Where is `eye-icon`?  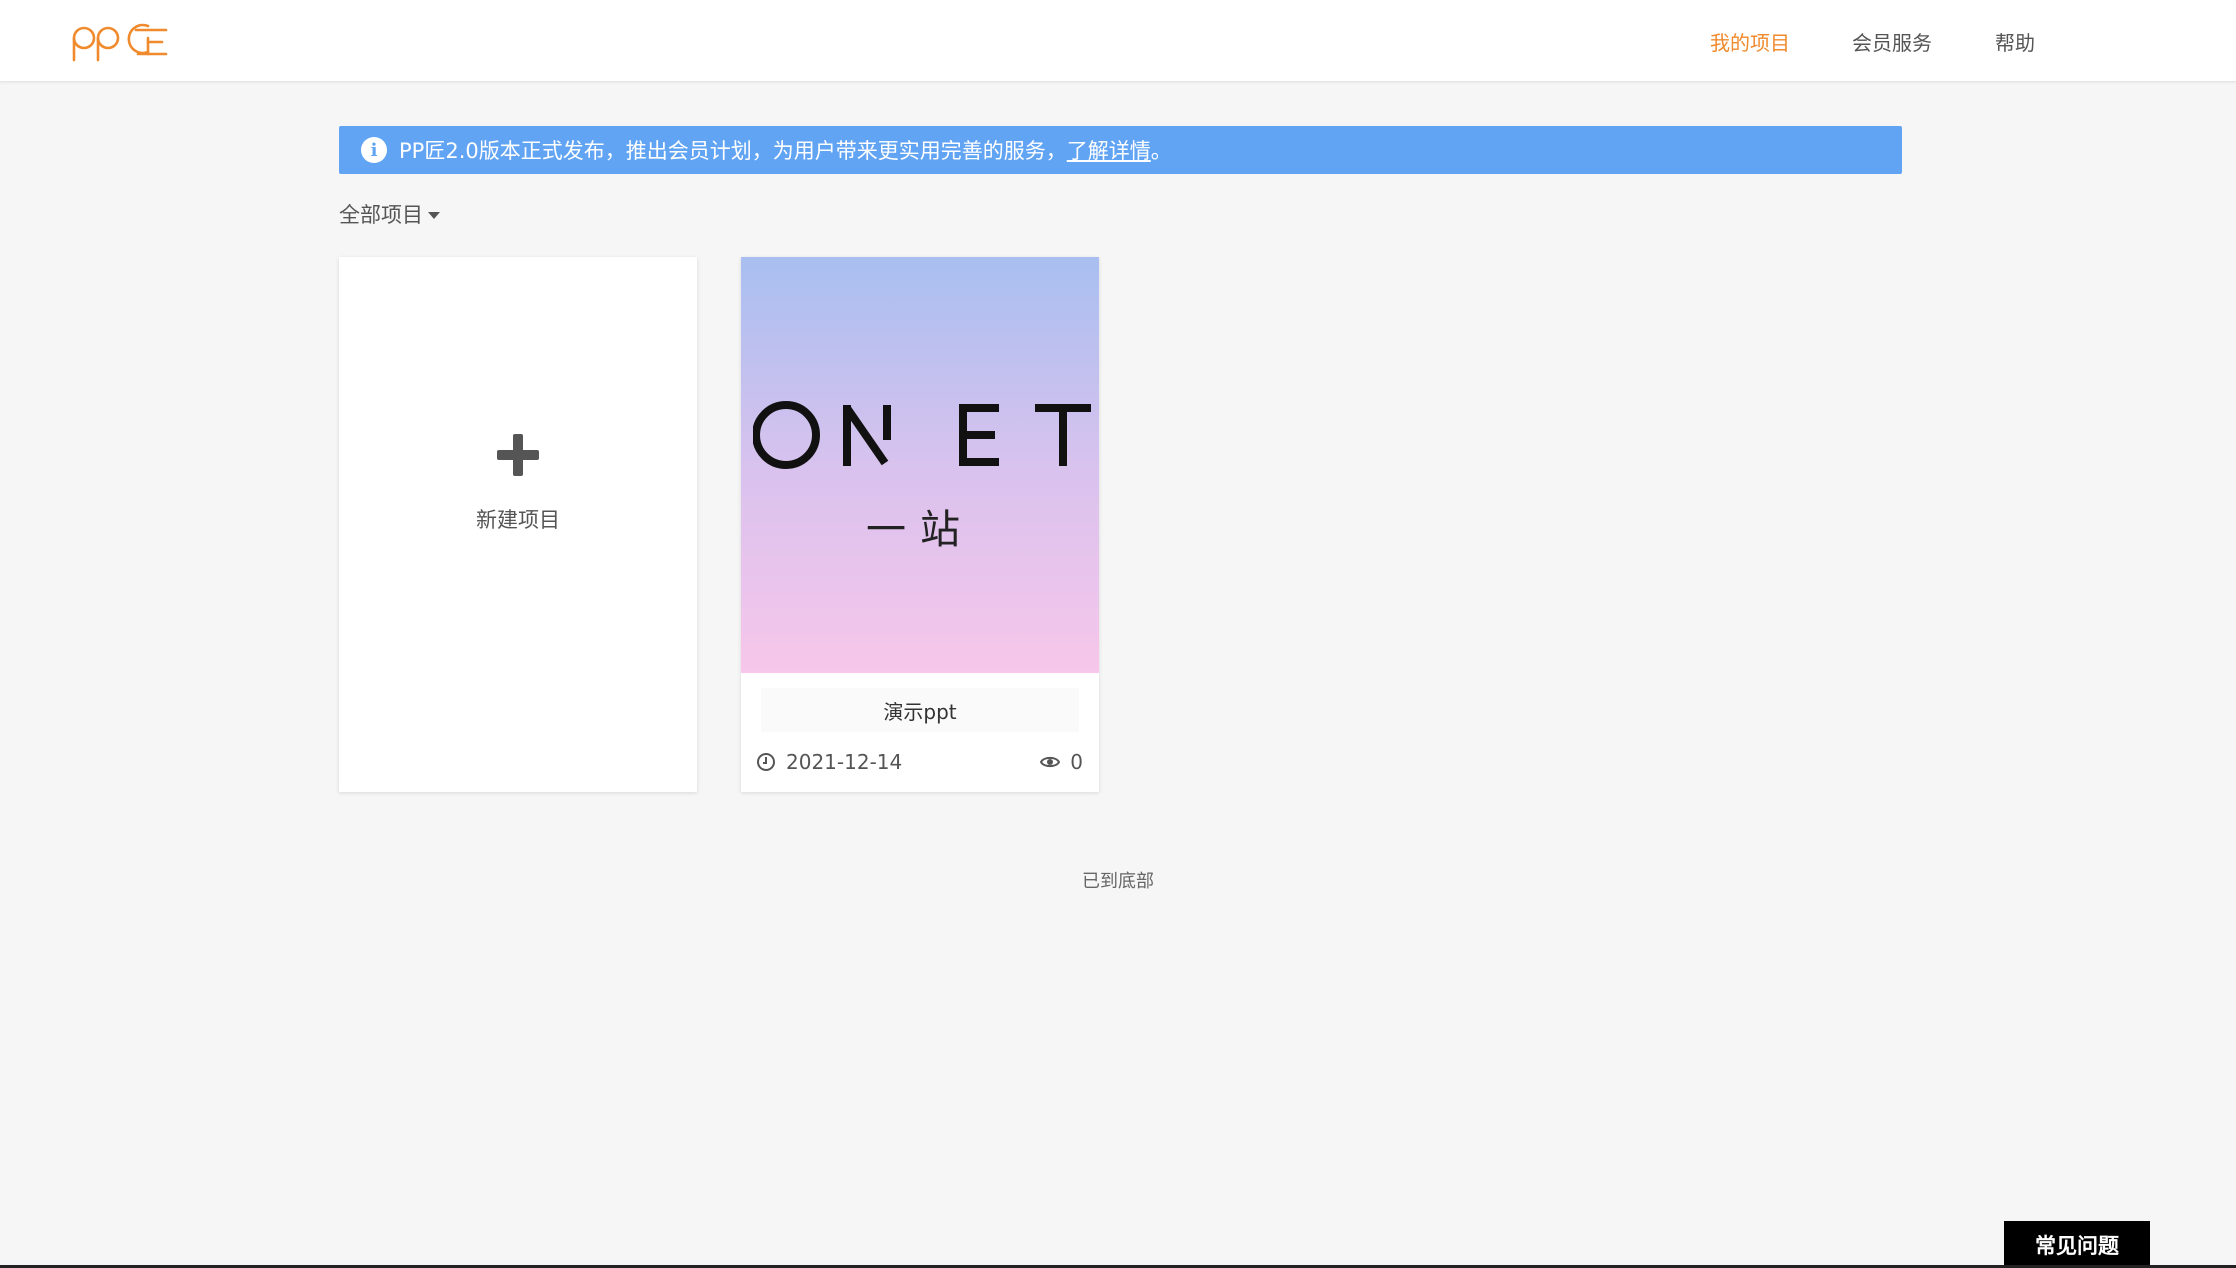
eye-icon is located at coordinates (1050, 762).